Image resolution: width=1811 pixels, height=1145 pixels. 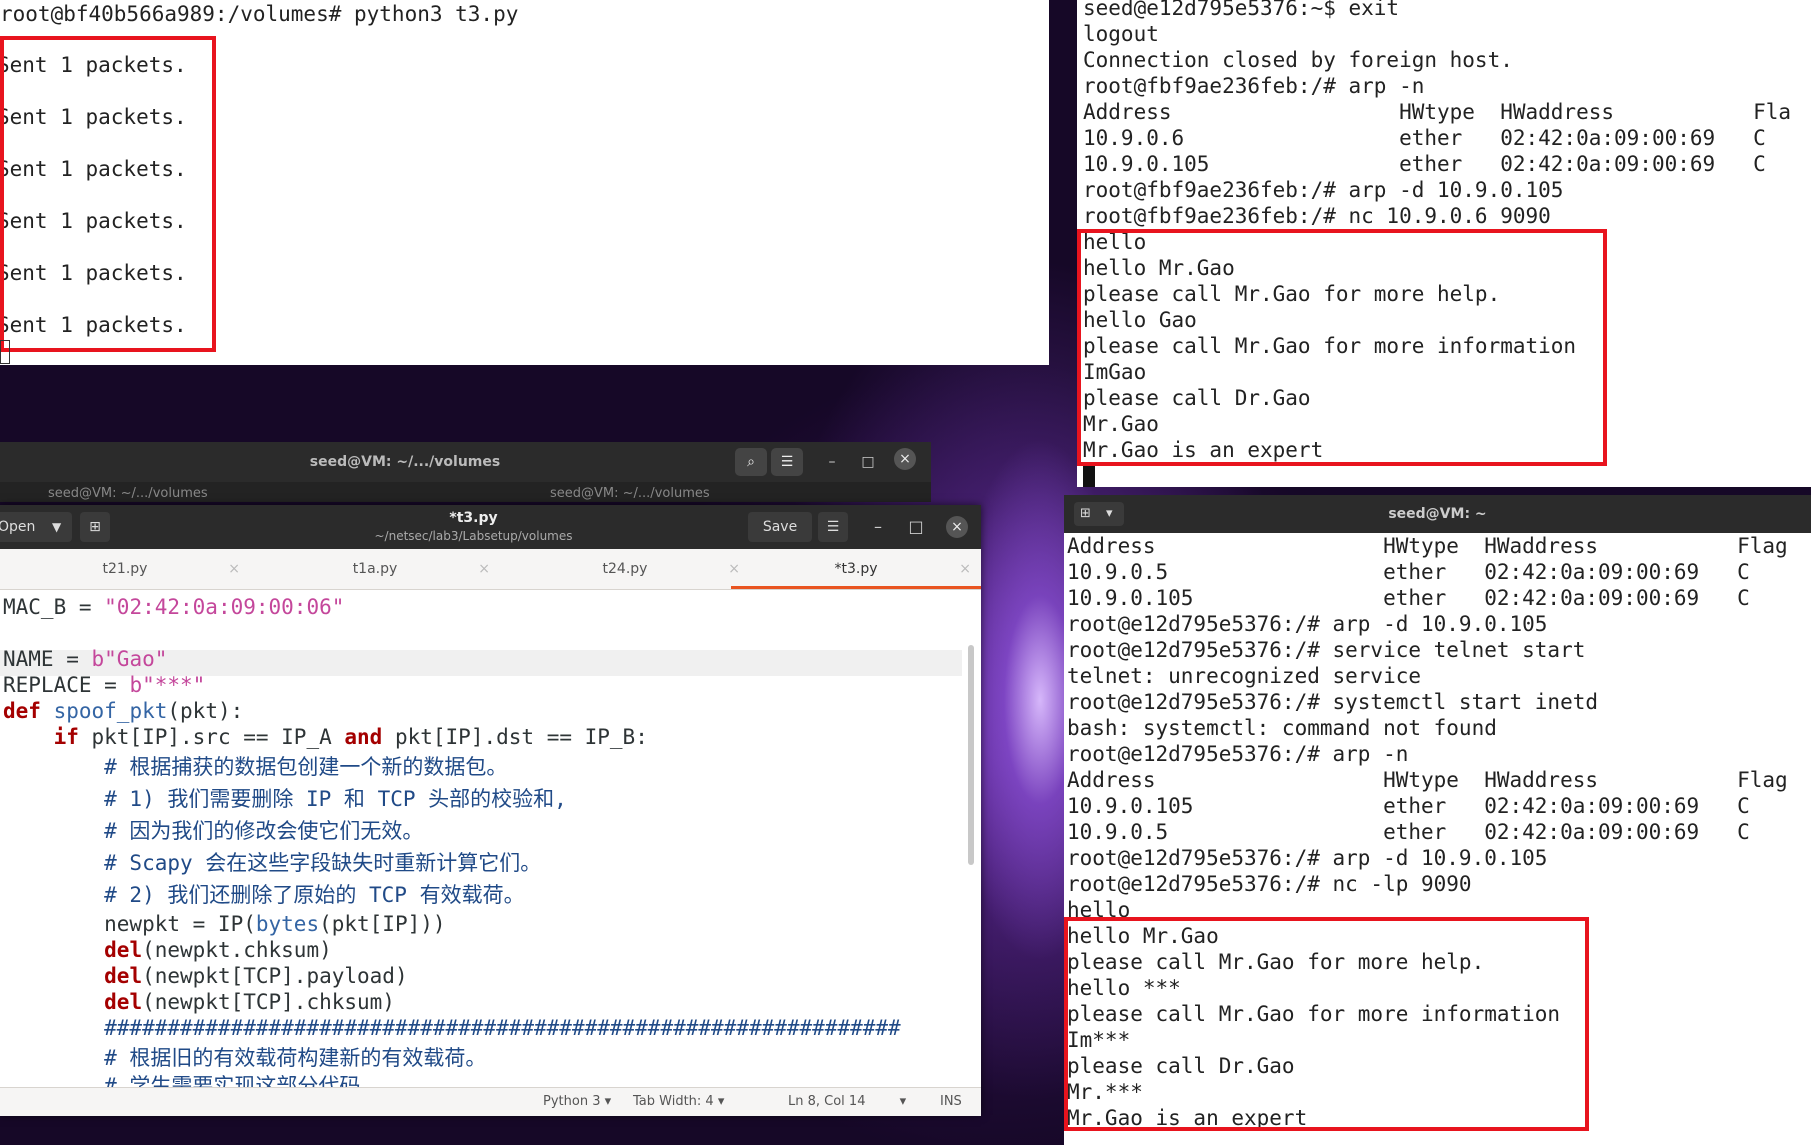 I want to click on terminal-line: root@e12d795e5376:/# arp -n, so click(x=1238, y=754).